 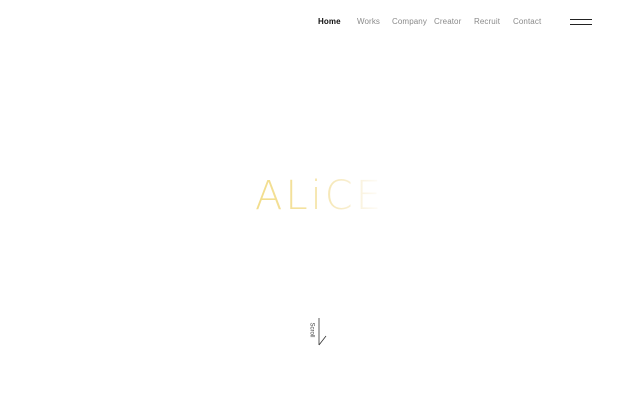 I want to click on hamburger-icon, so click(x=581, y=22).